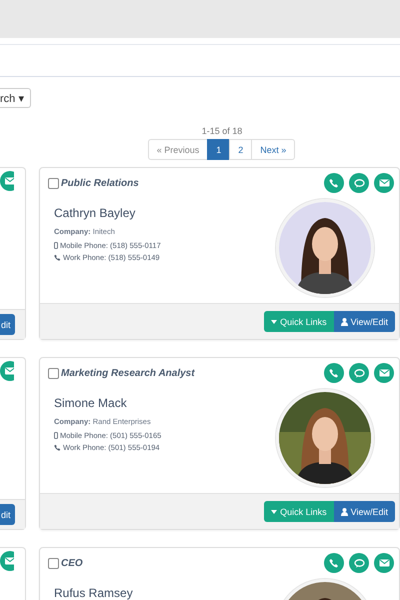  I want to click on page-link: 1, so click(218, 149).